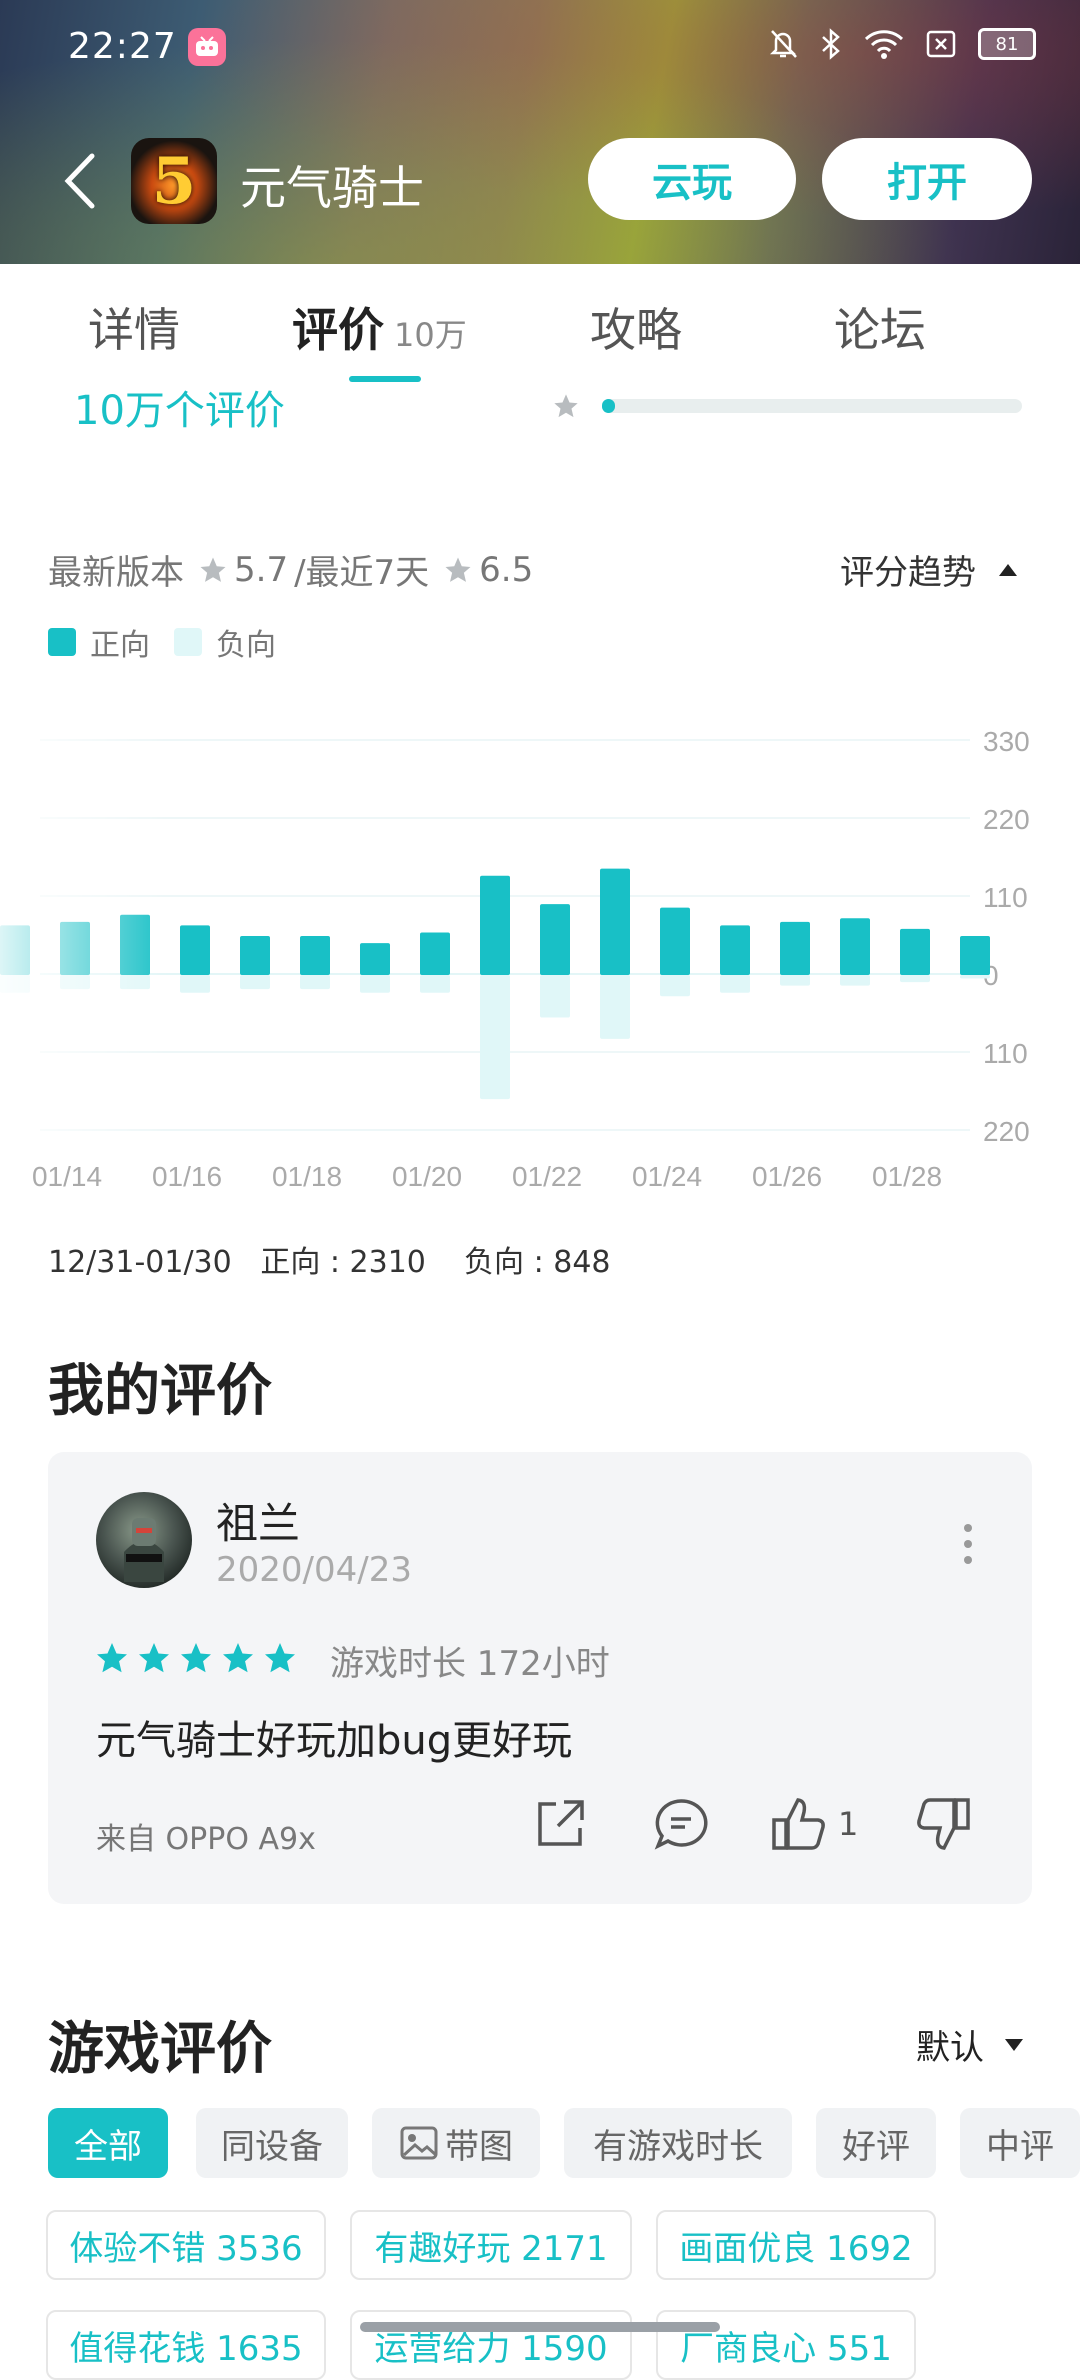 The image size is (1080, 2380). Describe the element at coordinates (134, 327) in the screenshot. I see `tab-details: 详情` at that location.